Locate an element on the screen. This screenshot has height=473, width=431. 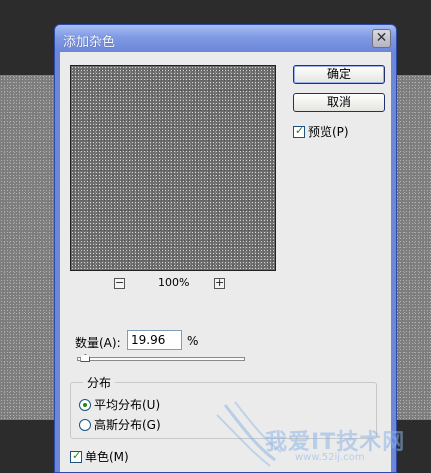
distribution-group-title: 分布 is located at coordinates (99, 382).